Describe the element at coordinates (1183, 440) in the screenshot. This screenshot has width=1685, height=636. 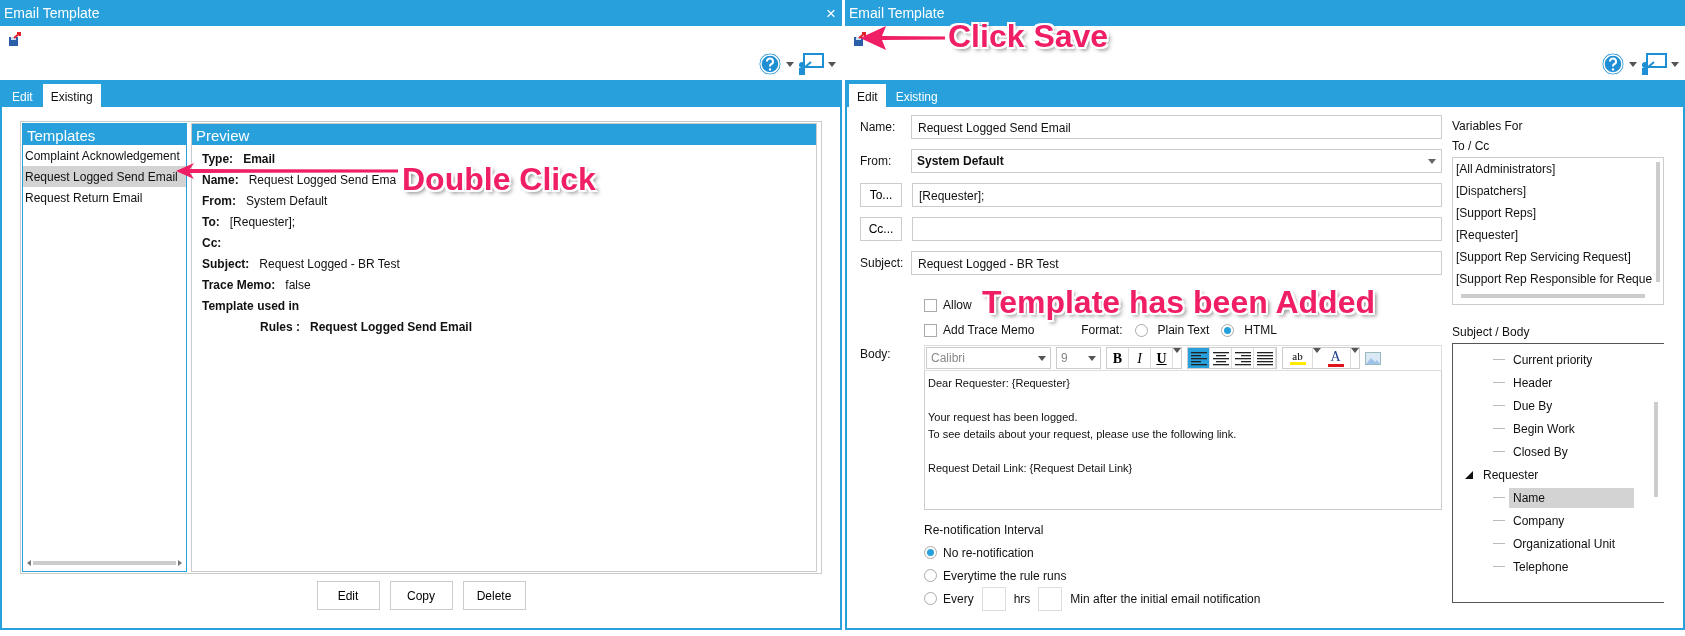
I see `body-editor: Dear Requester: {Requester} Your request has been logged. To see details about your request, please use the following link. Request Detail Link: {Request Detail Link}` at that location.